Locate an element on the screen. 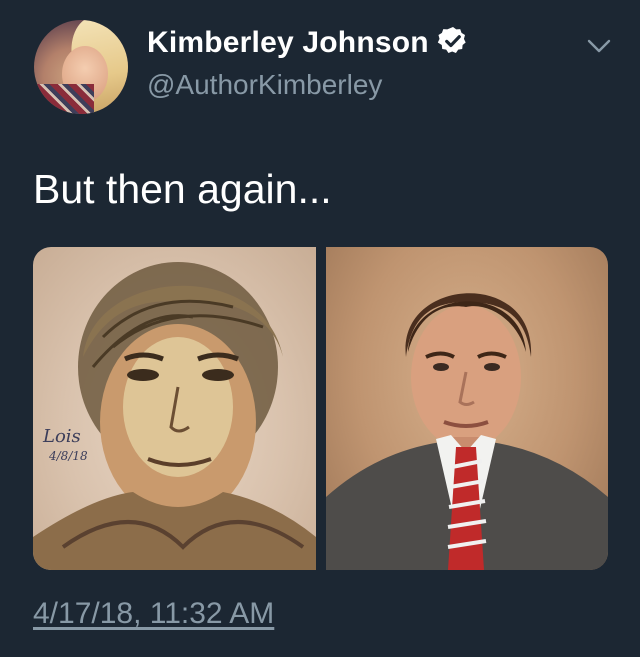 Image resolution: width=640 pixels, height=657 pixels. tweet-timestamp: 4/17/18, 11:32 AM is located at coordinates (153, 614).